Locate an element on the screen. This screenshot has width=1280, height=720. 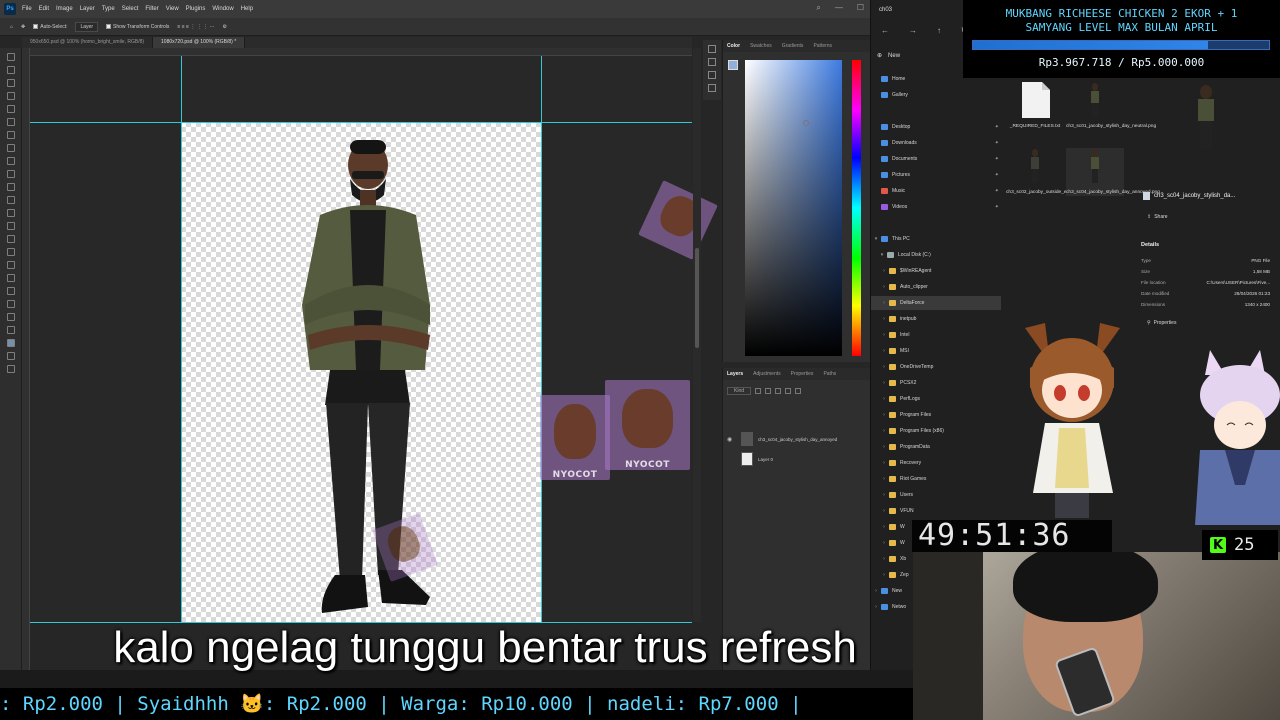
color-swatches-icon is located at coordinates (10, 343).